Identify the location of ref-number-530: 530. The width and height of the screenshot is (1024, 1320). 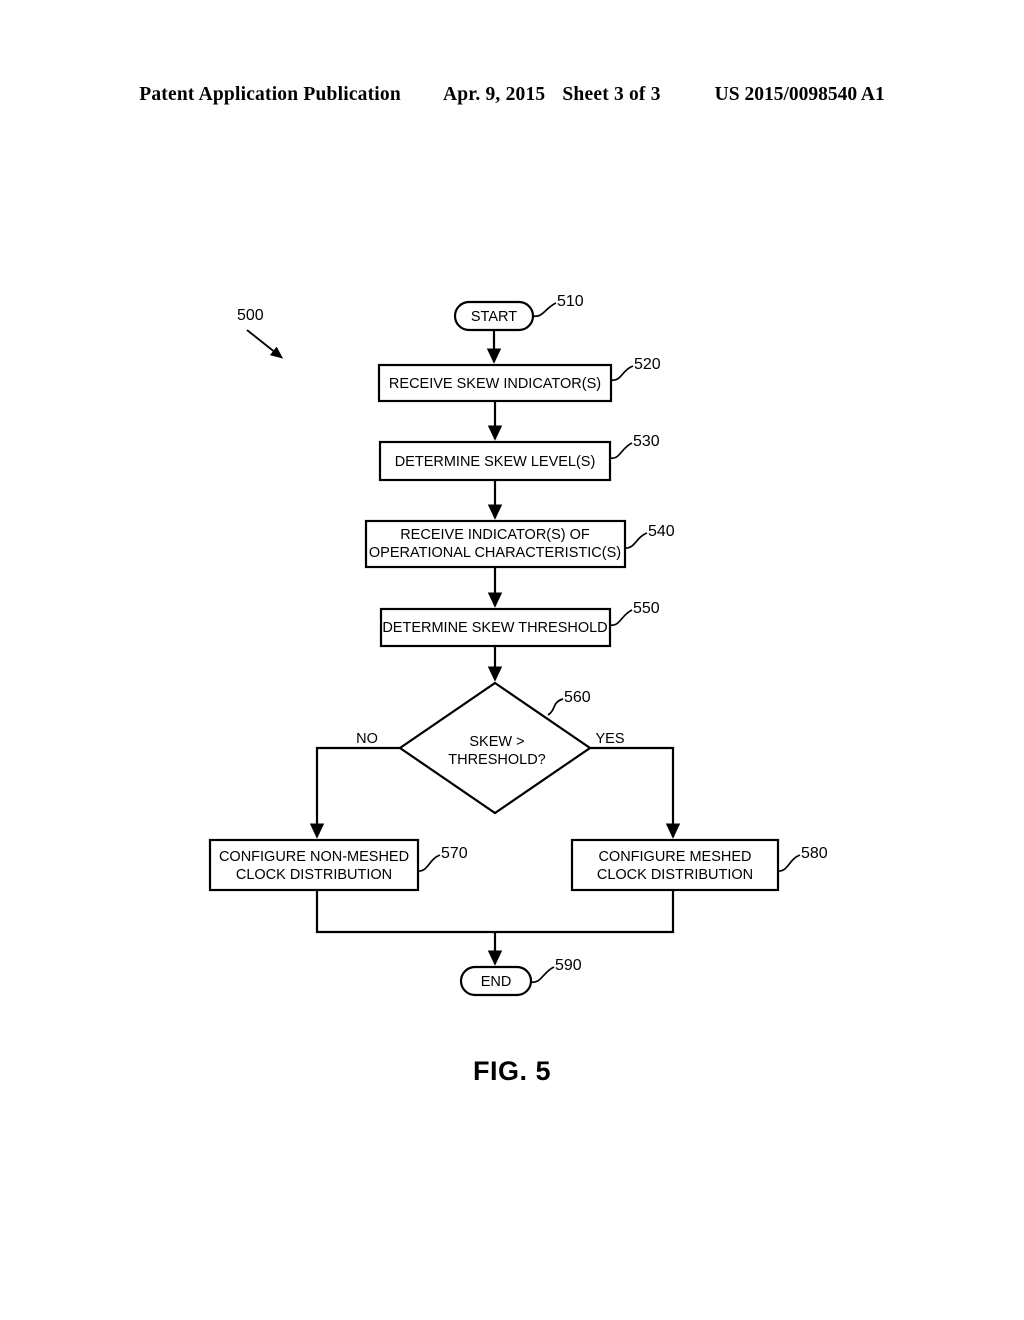
(646, 441).